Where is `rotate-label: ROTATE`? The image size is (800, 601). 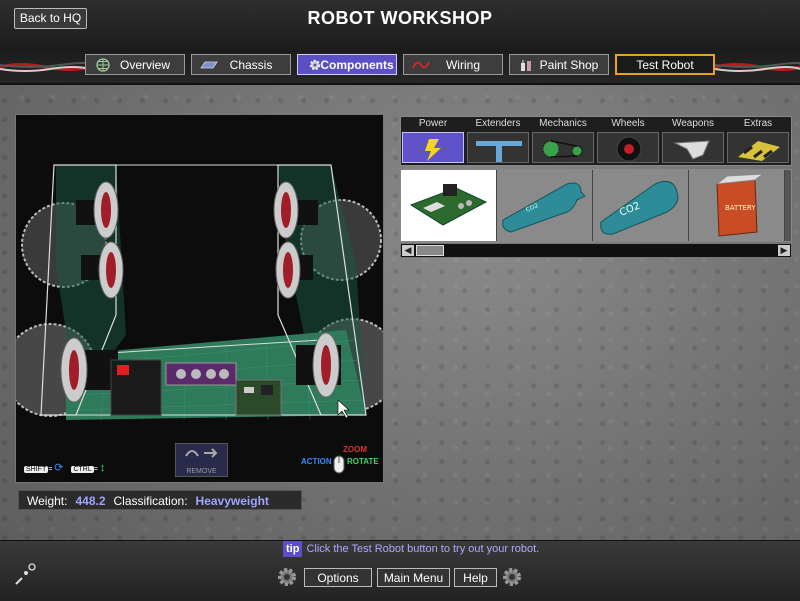
rotate-label: ROTATE is located at coordinates (363, 461).